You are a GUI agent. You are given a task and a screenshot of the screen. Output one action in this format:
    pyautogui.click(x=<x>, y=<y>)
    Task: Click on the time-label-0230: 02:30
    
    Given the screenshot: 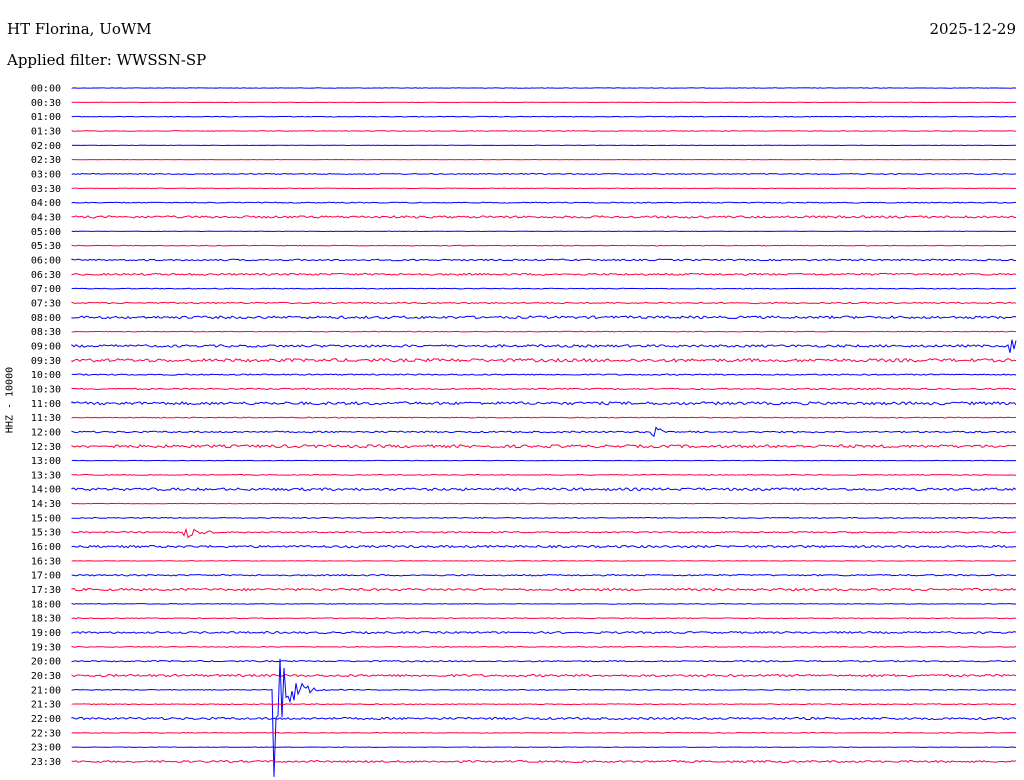 What is the action you would take?
    pyautogui.click(x=46, y=160)
    